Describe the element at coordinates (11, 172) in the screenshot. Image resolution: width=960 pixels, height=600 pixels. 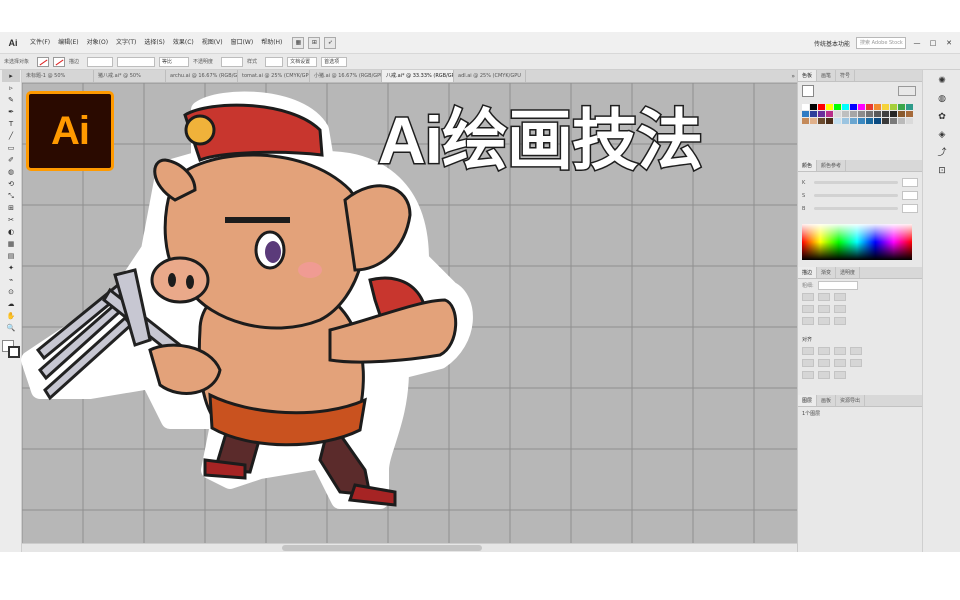
I see `blob-brush-tool-icon: ◍` at that location.